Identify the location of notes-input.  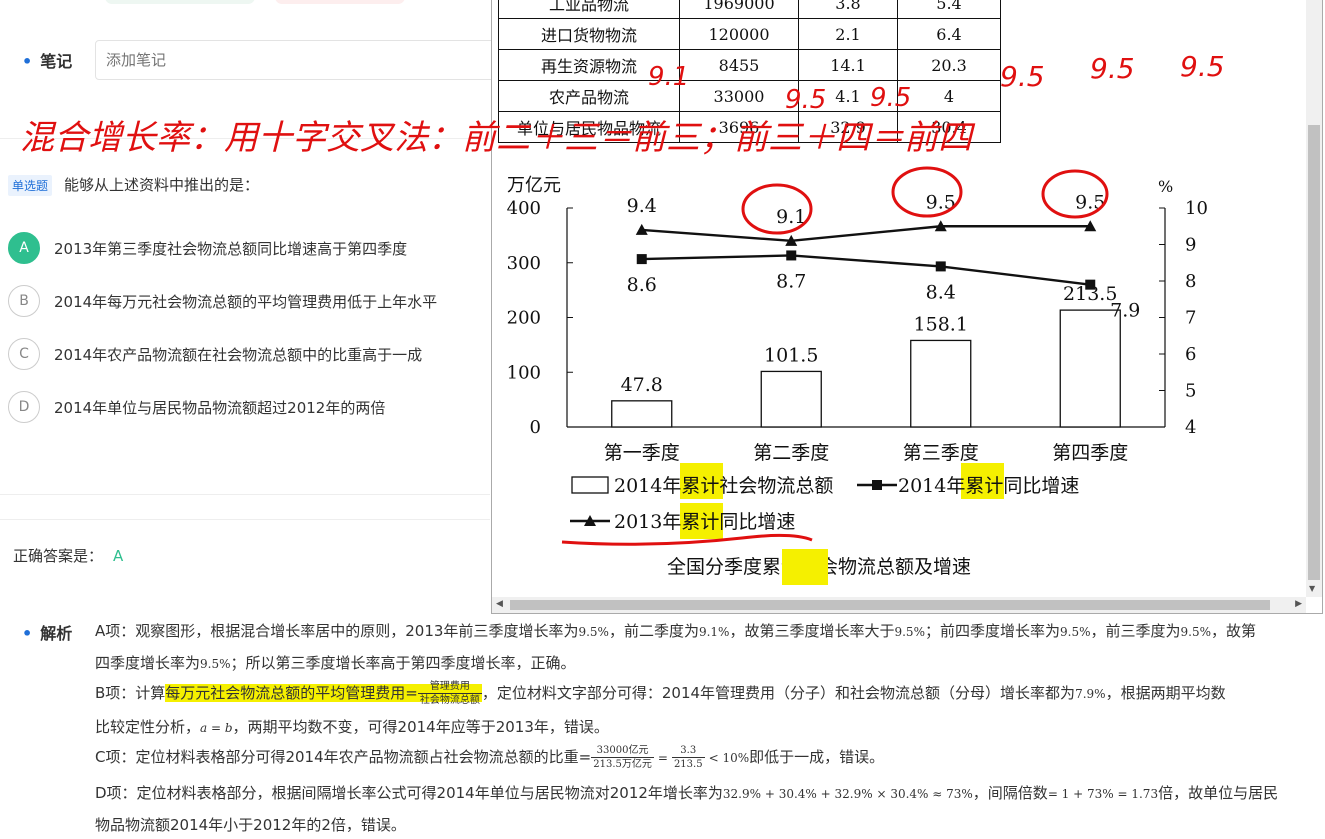
(305, 60).